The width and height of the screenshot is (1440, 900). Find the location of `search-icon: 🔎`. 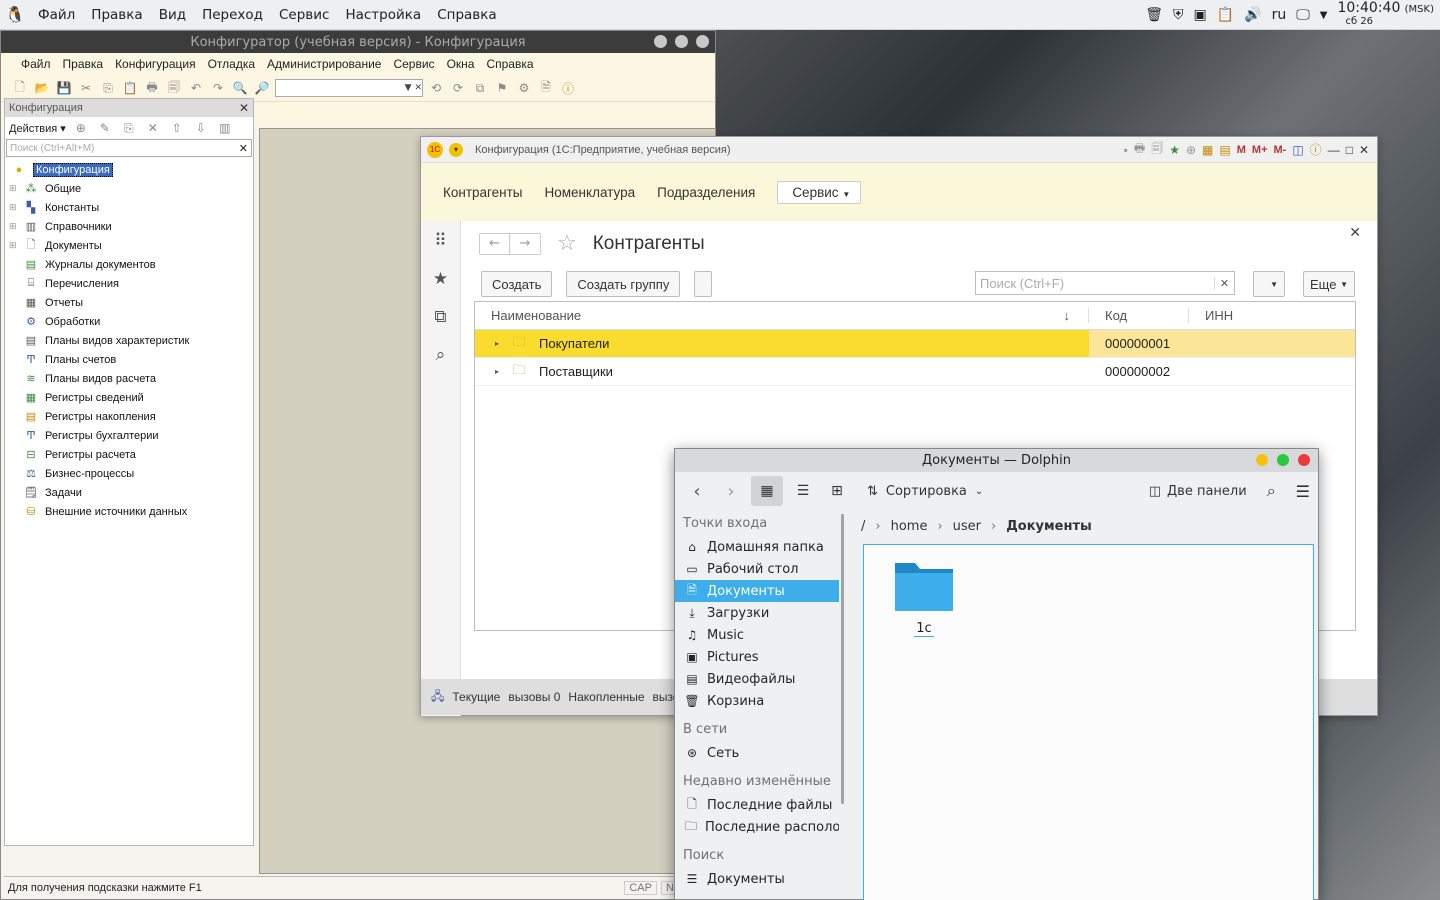

search-icon: 🔎 is located at coordinates (262, 88).